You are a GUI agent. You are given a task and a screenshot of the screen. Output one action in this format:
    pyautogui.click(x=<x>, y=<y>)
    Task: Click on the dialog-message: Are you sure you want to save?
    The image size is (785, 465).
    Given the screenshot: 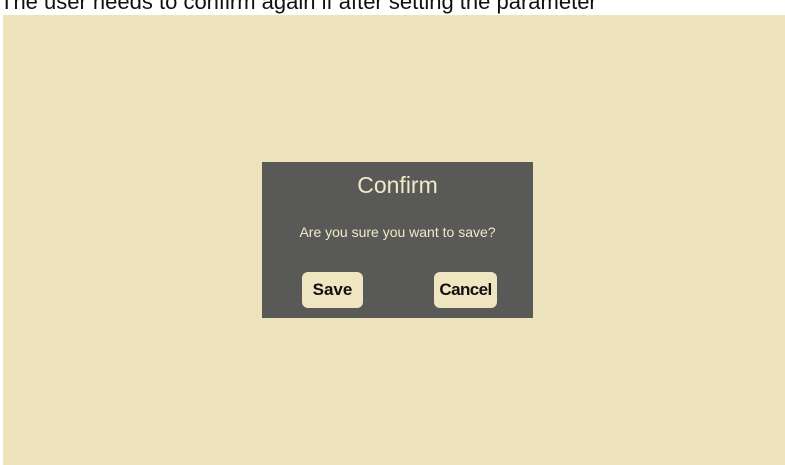 What is the action you would take?
    pyautogui.click(x=397, y=232)
    